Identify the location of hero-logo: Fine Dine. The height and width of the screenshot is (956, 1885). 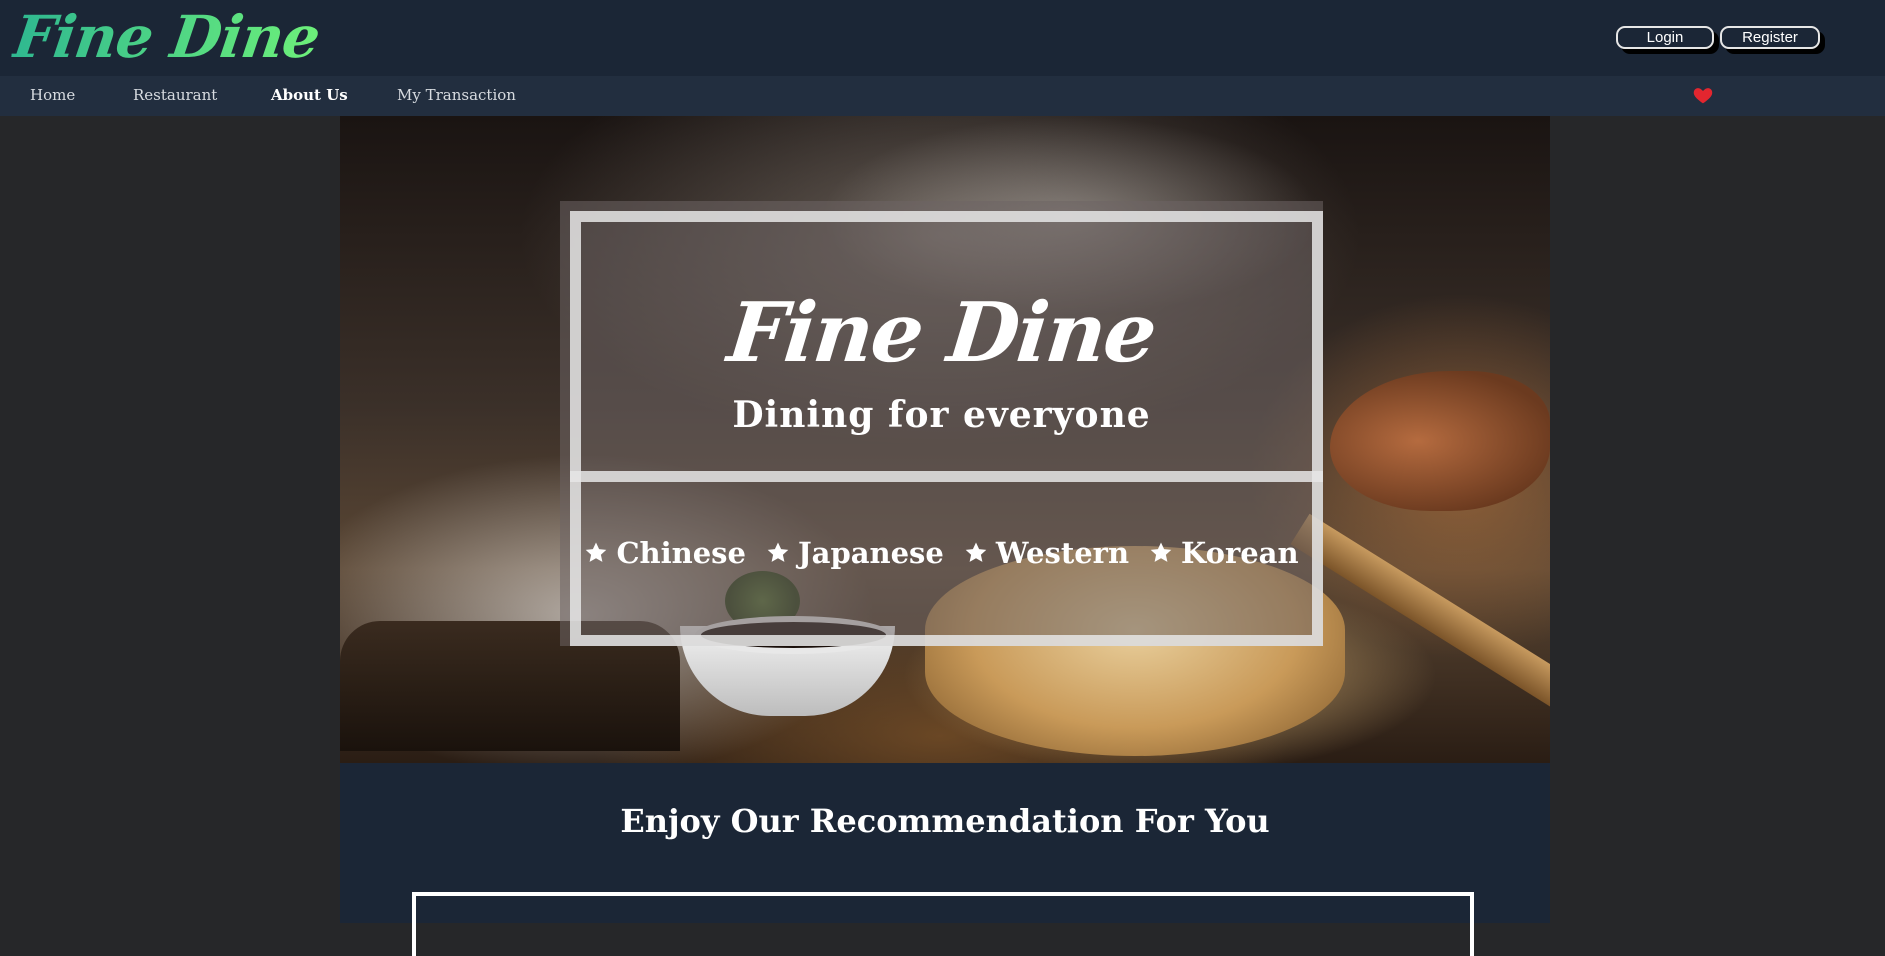
(941, 333).